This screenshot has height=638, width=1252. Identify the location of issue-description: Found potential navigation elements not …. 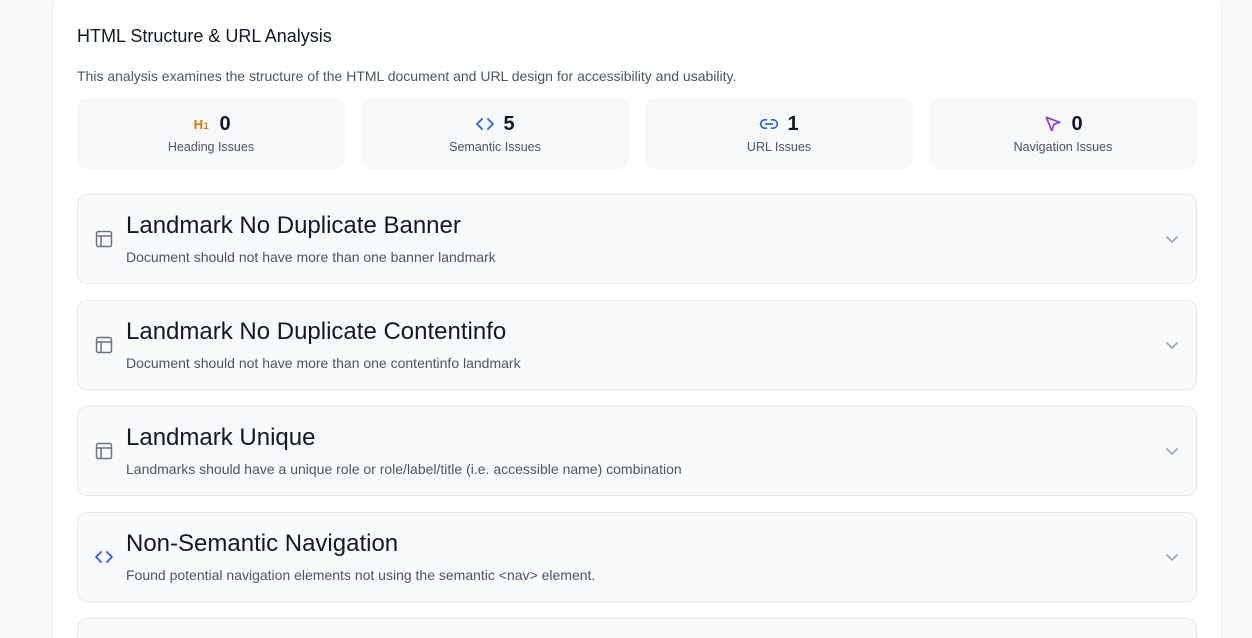
(361, 575).